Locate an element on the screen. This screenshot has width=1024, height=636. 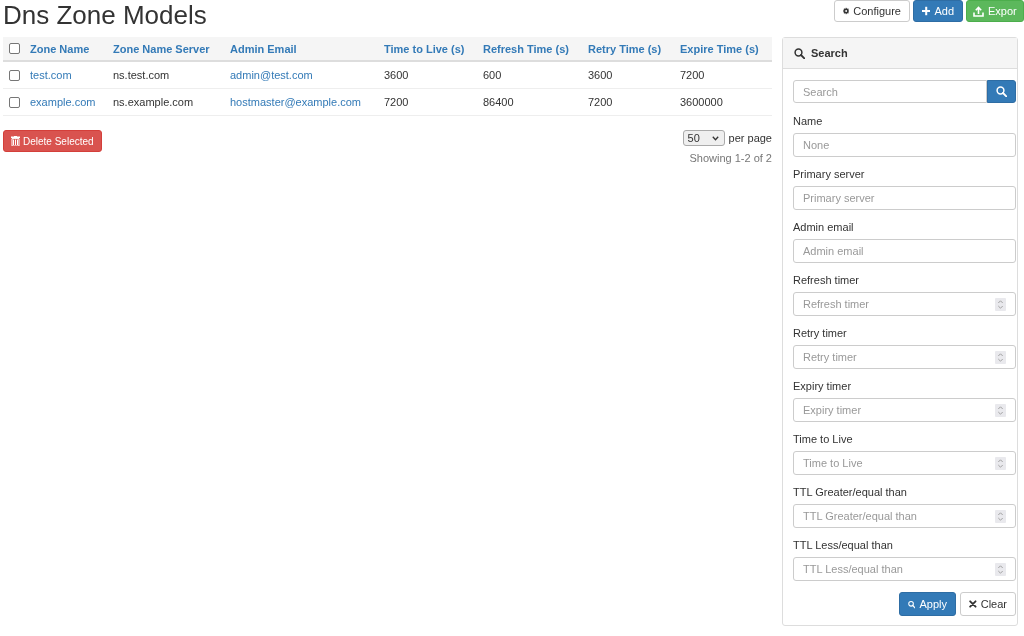
column-header: Zone Name is located at coordinates (60, 48).